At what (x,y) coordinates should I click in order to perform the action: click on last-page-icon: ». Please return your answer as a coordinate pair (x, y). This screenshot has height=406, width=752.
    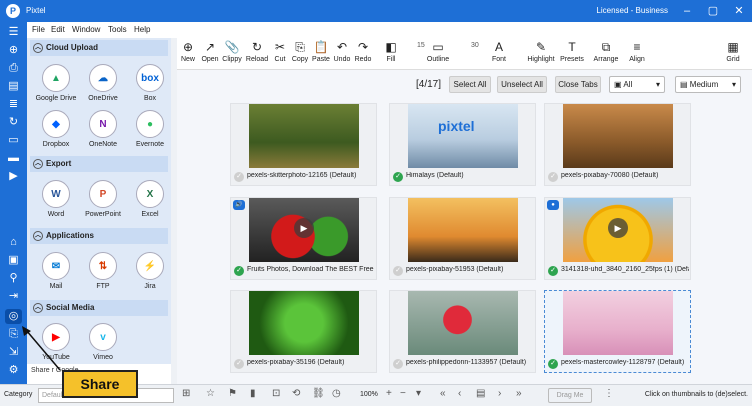
    Looking at the image, I should click on (519, 393).